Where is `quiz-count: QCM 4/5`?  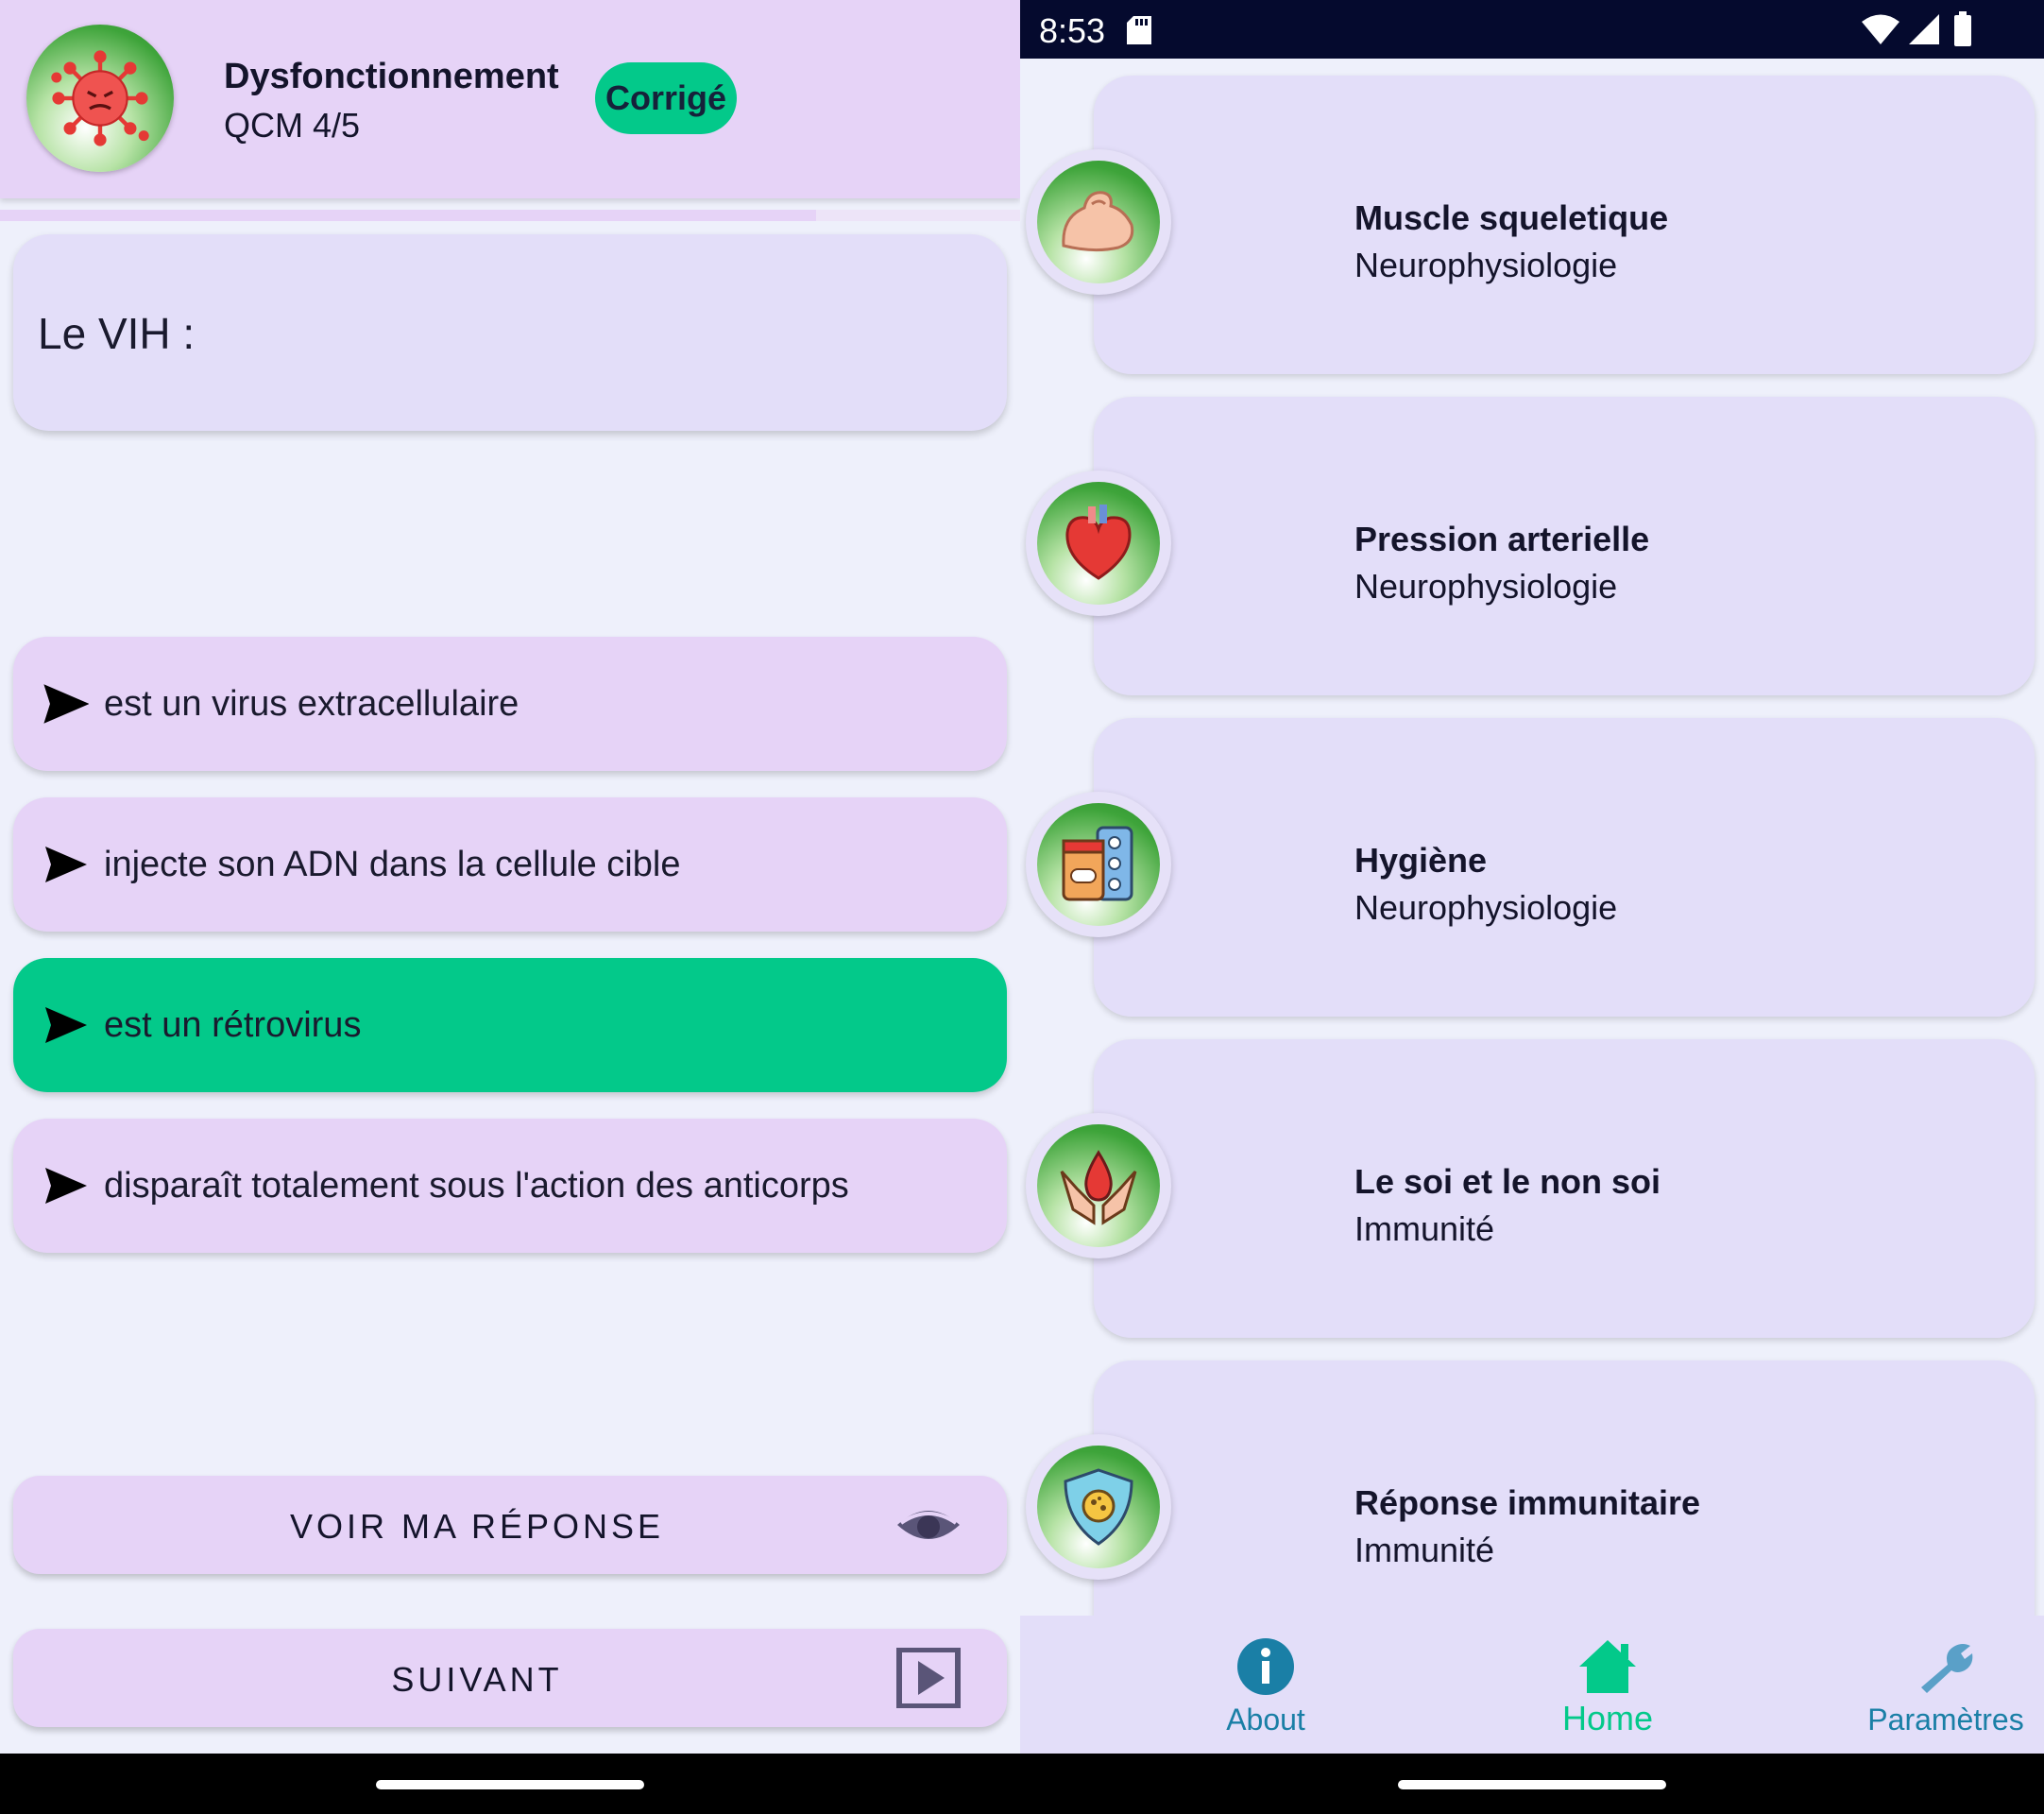 quiz-count: QCM 4/5 is located at coordinates (293, 126).